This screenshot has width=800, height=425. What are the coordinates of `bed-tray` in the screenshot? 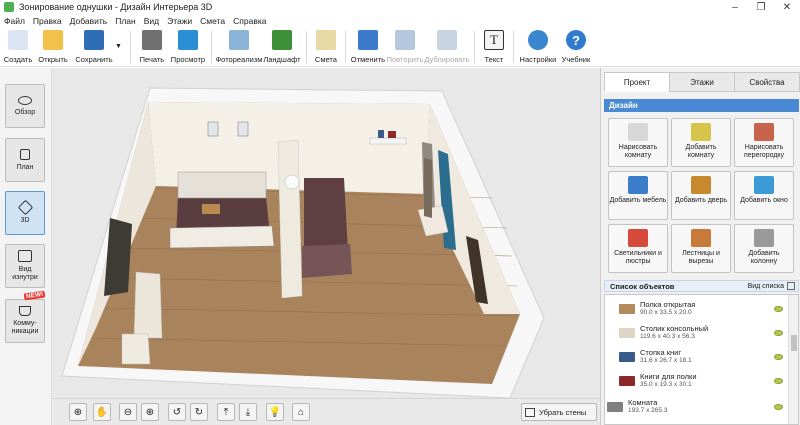 It's located at (211, 209).